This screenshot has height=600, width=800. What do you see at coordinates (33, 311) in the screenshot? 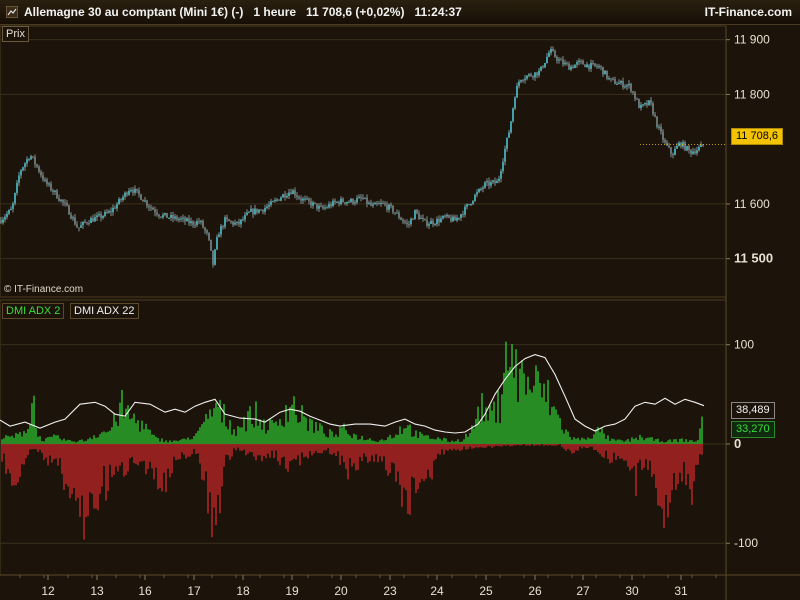
I see `dmi-indicator-label: DMI ADX 2` at bounding box center [33, 311].